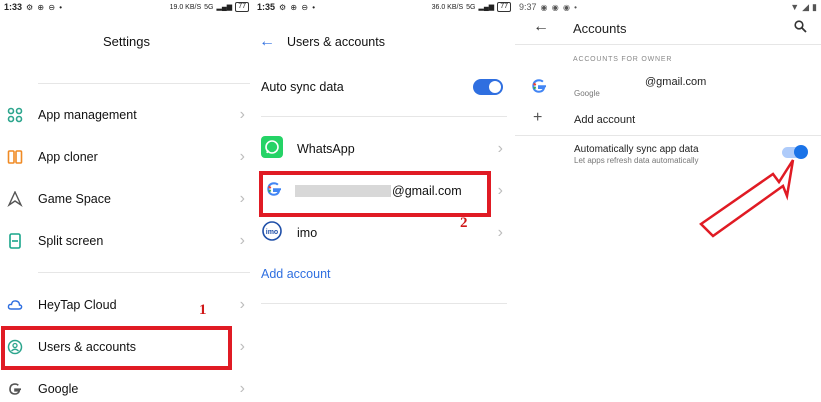 The width and height of the screenshot is (821, 402). What do you see at coordinates (68, 157) in the screenshot?
I see `settings-item-label: App cloner` at bounding box center [68, 157].